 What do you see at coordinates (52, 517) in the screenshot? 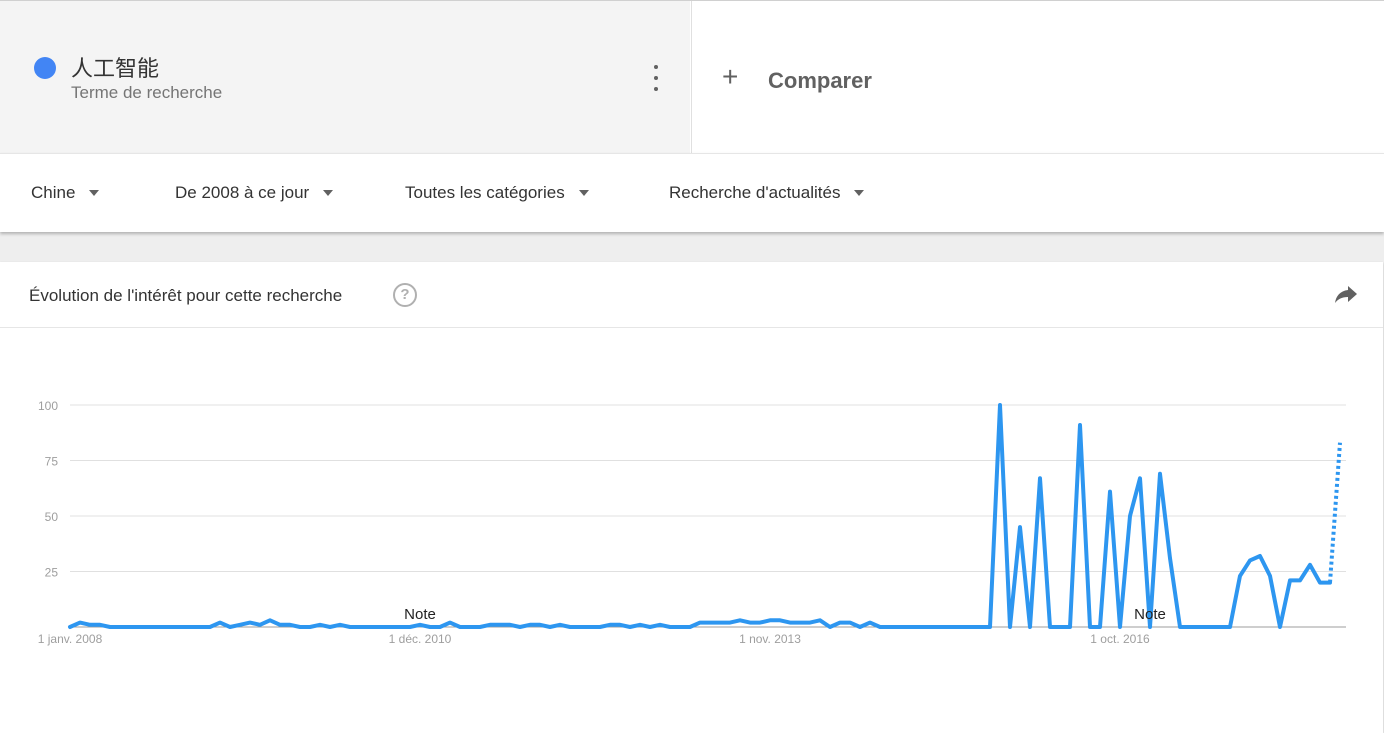
I see `y-tick-label: 50` at bounding box center [52, 517].